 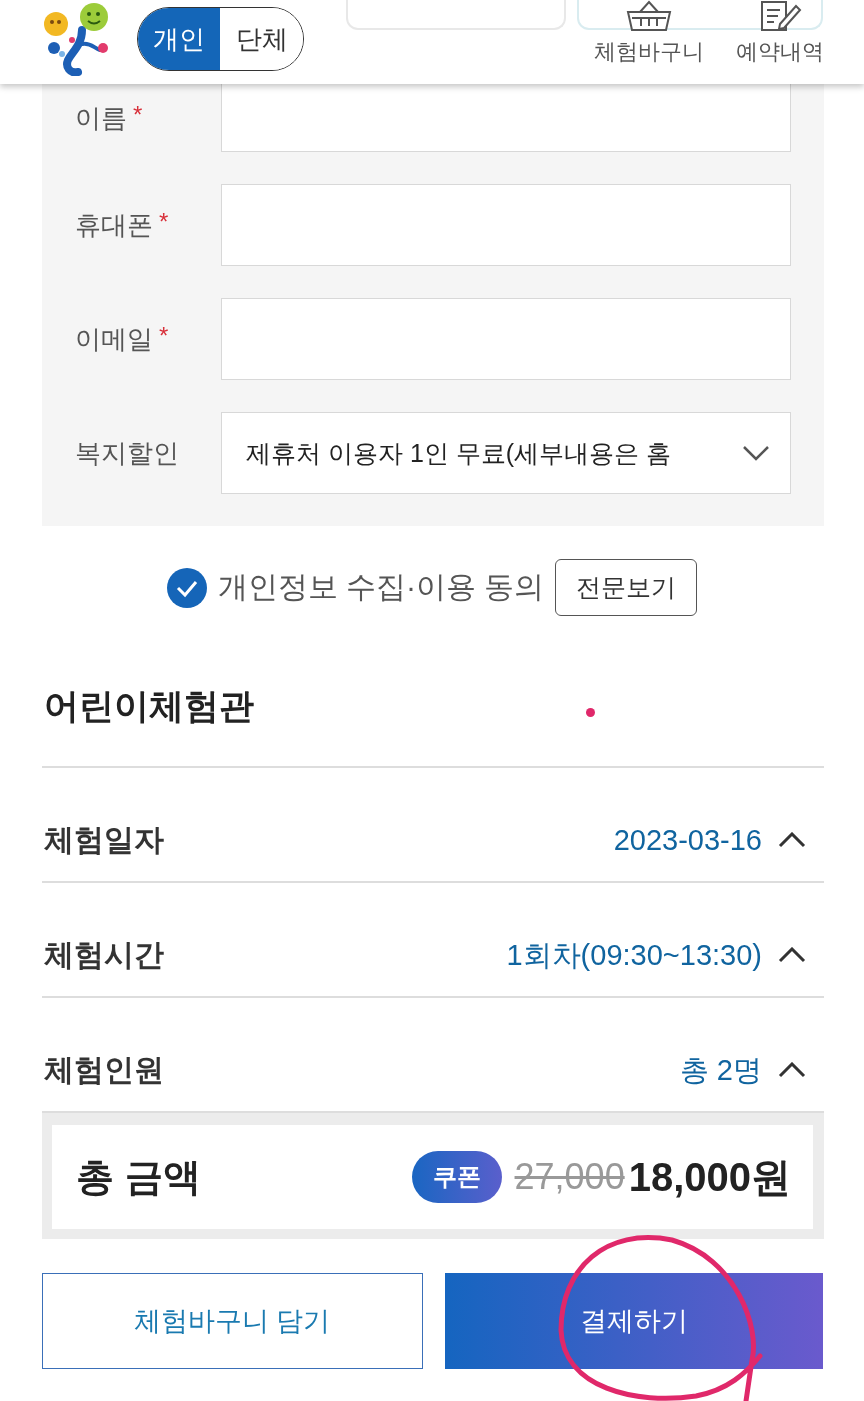 I want to click on row-value: 총 2명, so click(x=720, y=1070).